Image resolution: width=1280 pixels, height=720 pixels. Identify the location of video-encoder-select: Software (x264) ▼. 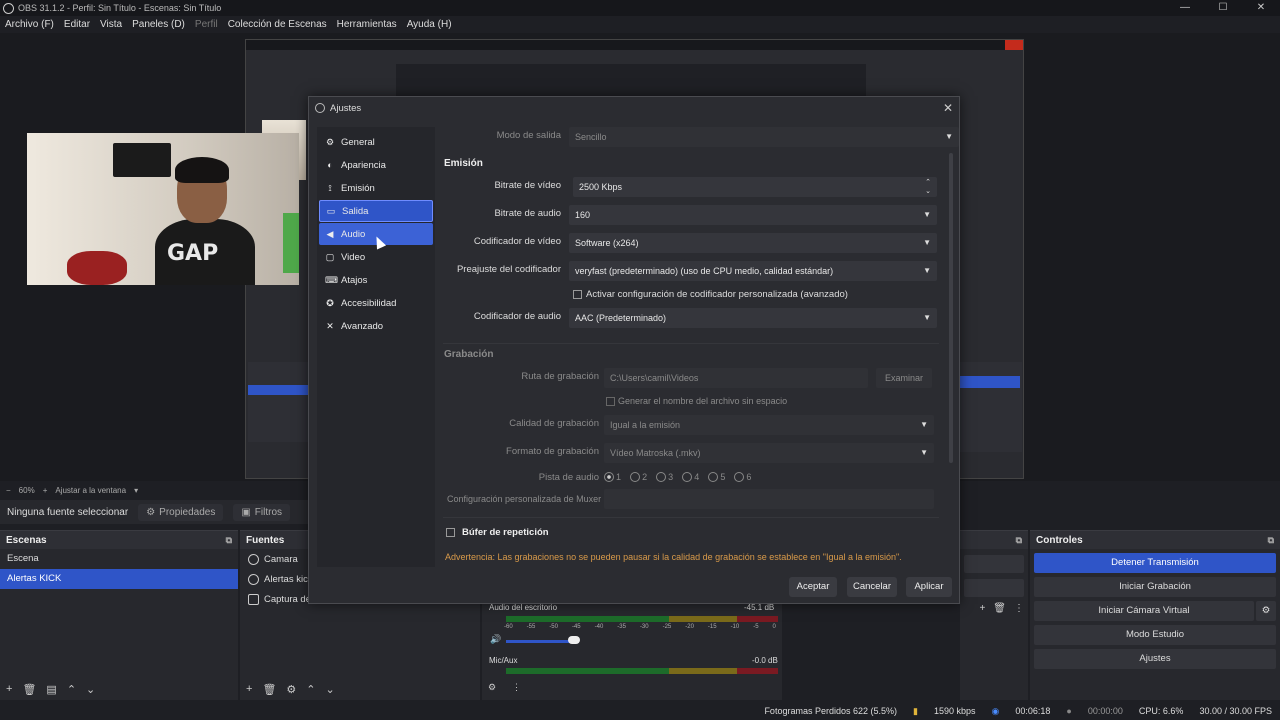
(753, 243).